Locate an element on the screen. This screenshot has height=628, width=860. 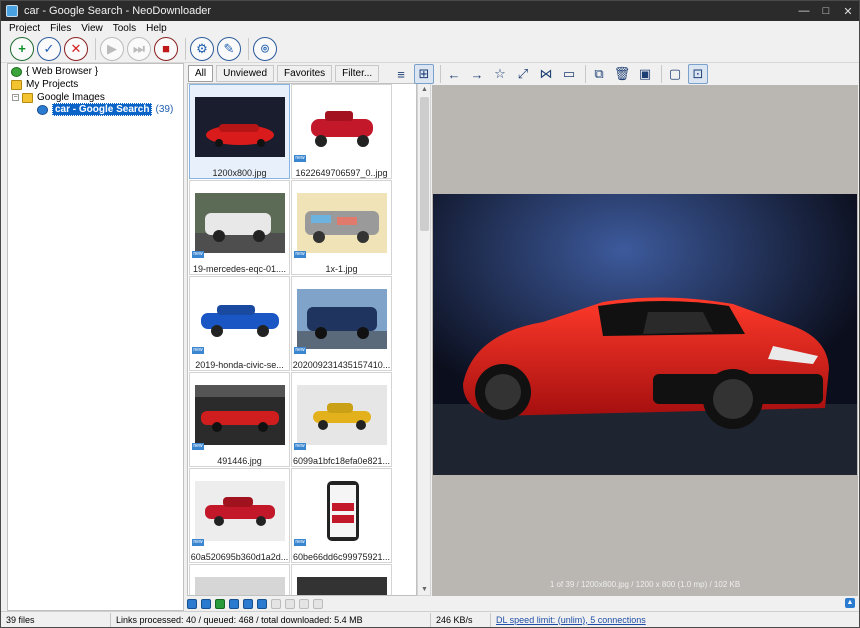
project-count: (39) is located at coordinates (164, 109).